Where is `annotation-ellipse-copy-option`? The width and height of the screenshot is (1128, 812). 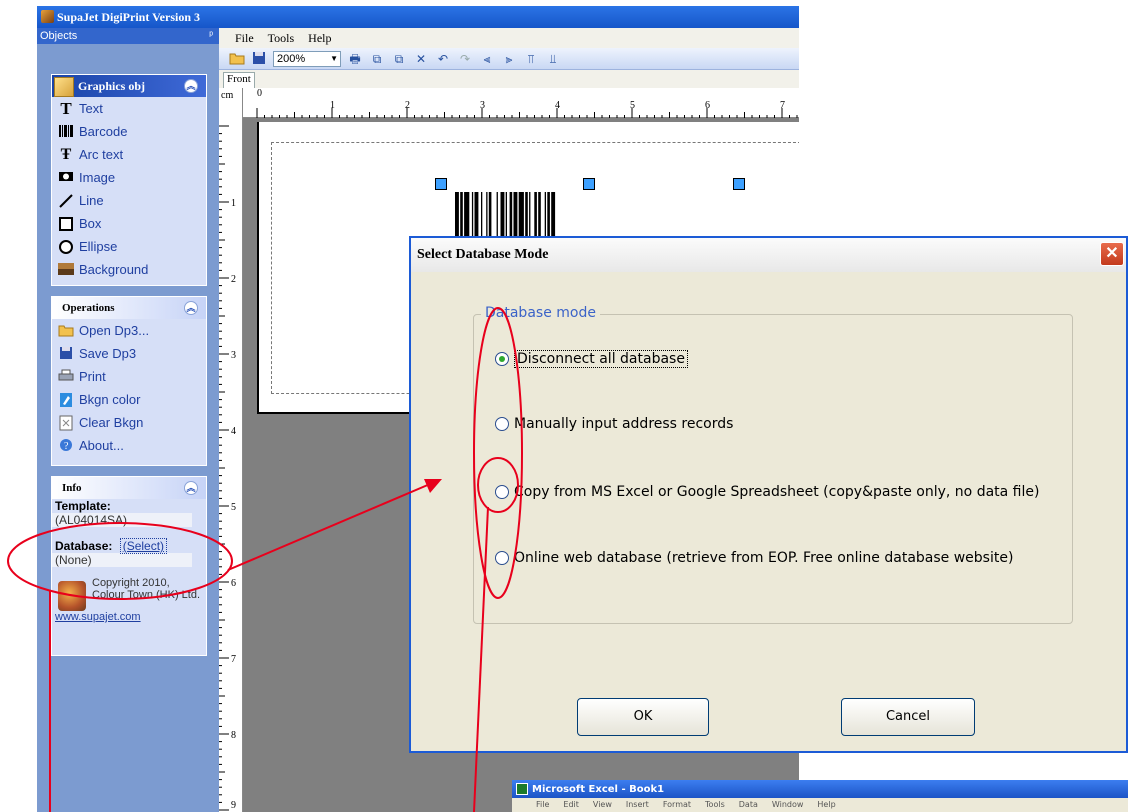
annotation-ellipse-copy-option is located at coordinates (498, 485).